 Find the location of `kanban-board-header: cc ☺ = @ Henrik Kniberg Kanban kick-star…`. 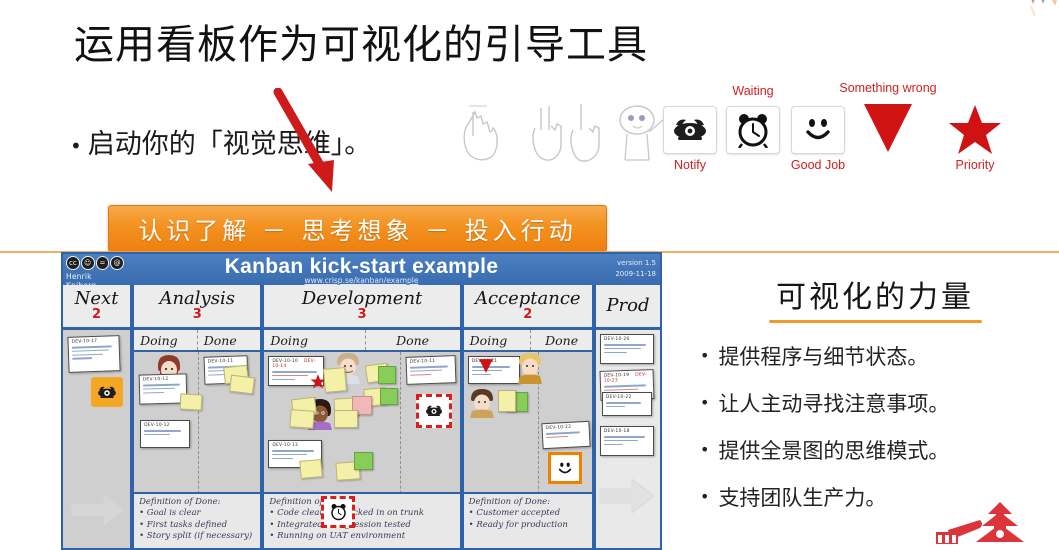

kanban-board-header: cc ☺ = @ Henrik Kniberg Kanban kick-star… is located at coordinates (361, 272).